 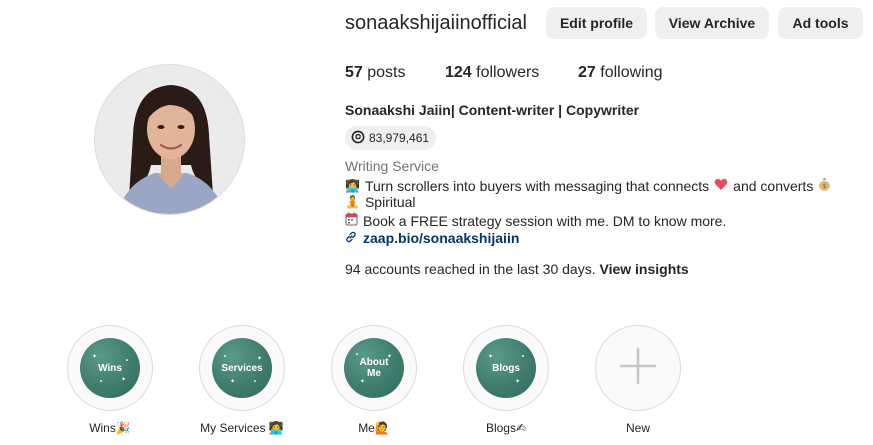 I want to click on profile-username: sonaakshijaiinofficial, so click(x=436, y=23).